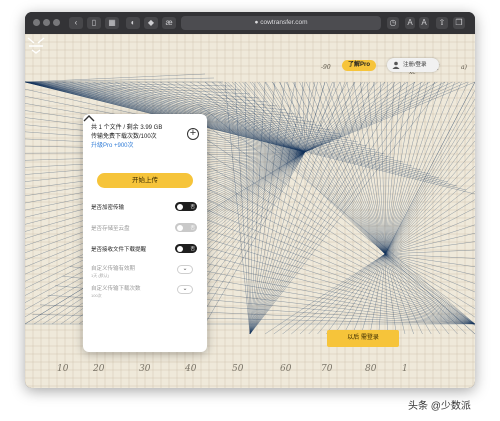  Describe the element at coordinates (63, 369) in the screenshot. I see `ruler-label: 10` at that location.